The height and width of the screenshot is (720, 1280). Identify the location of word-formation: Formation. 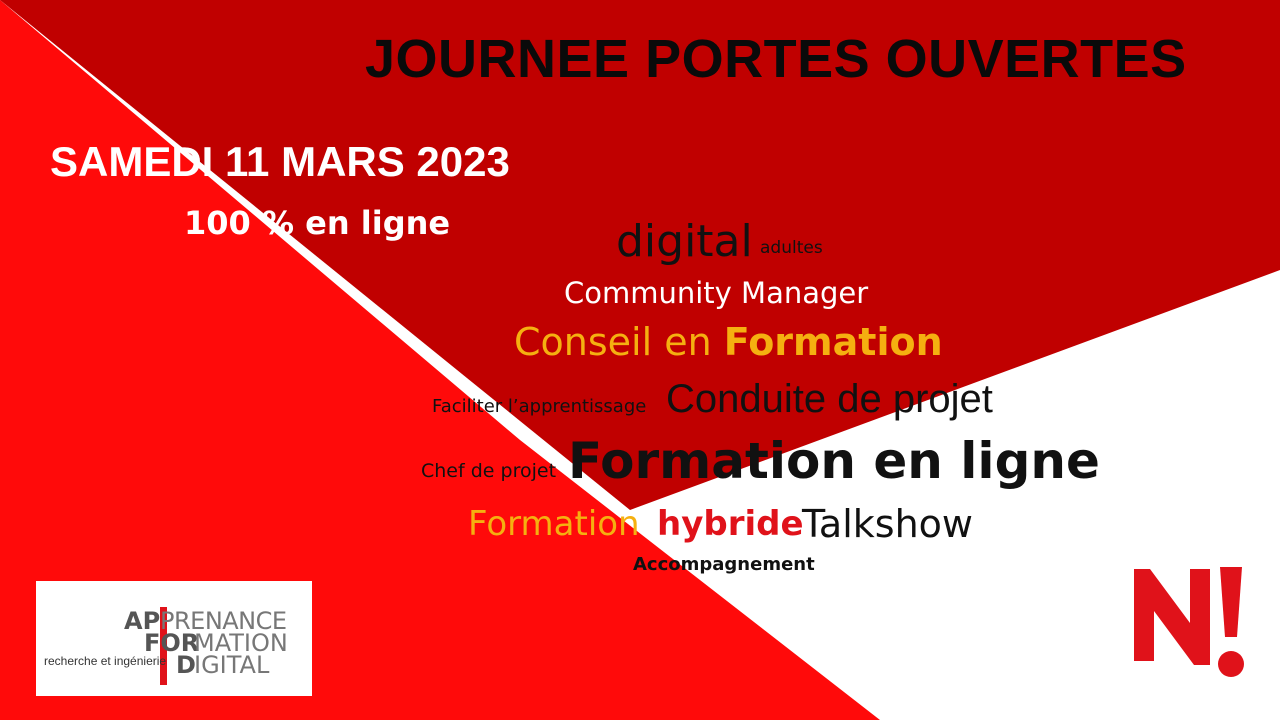
(554, 524).